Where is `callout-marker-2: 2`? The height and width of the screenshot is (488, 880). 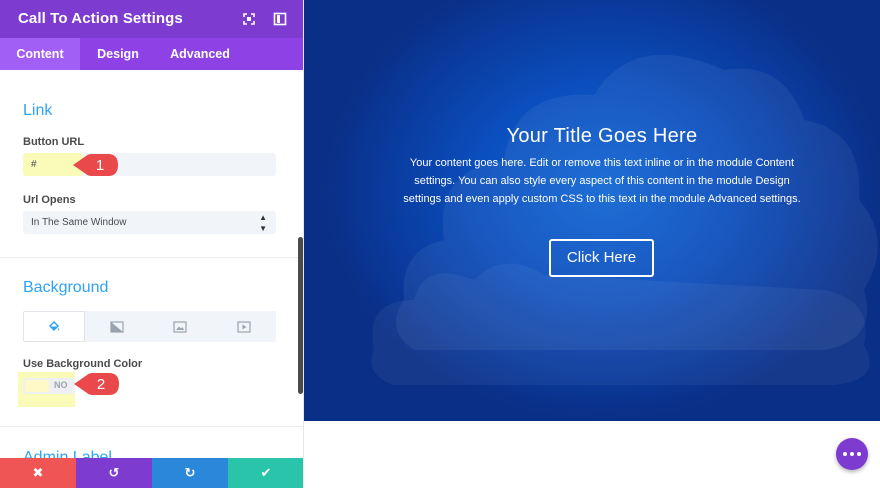
callout-marker-2: 2 is located at coordinates (98, 384).